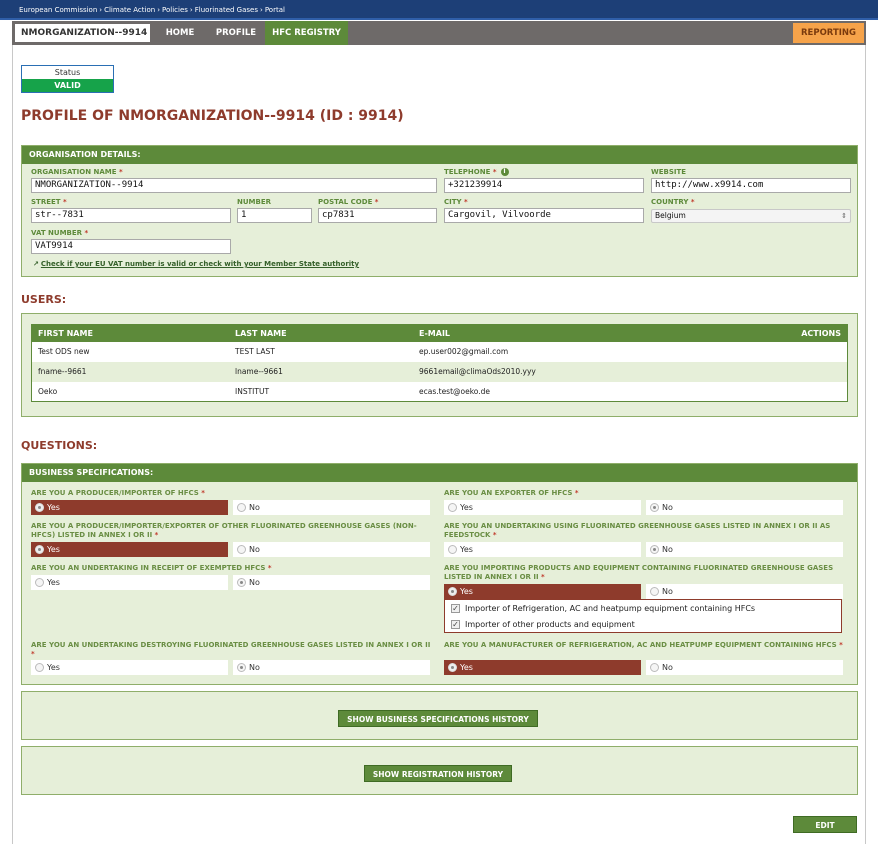 This screenshot has width=878, height=844. I want to click on col-email: E-MAIL, so click(435, 333).